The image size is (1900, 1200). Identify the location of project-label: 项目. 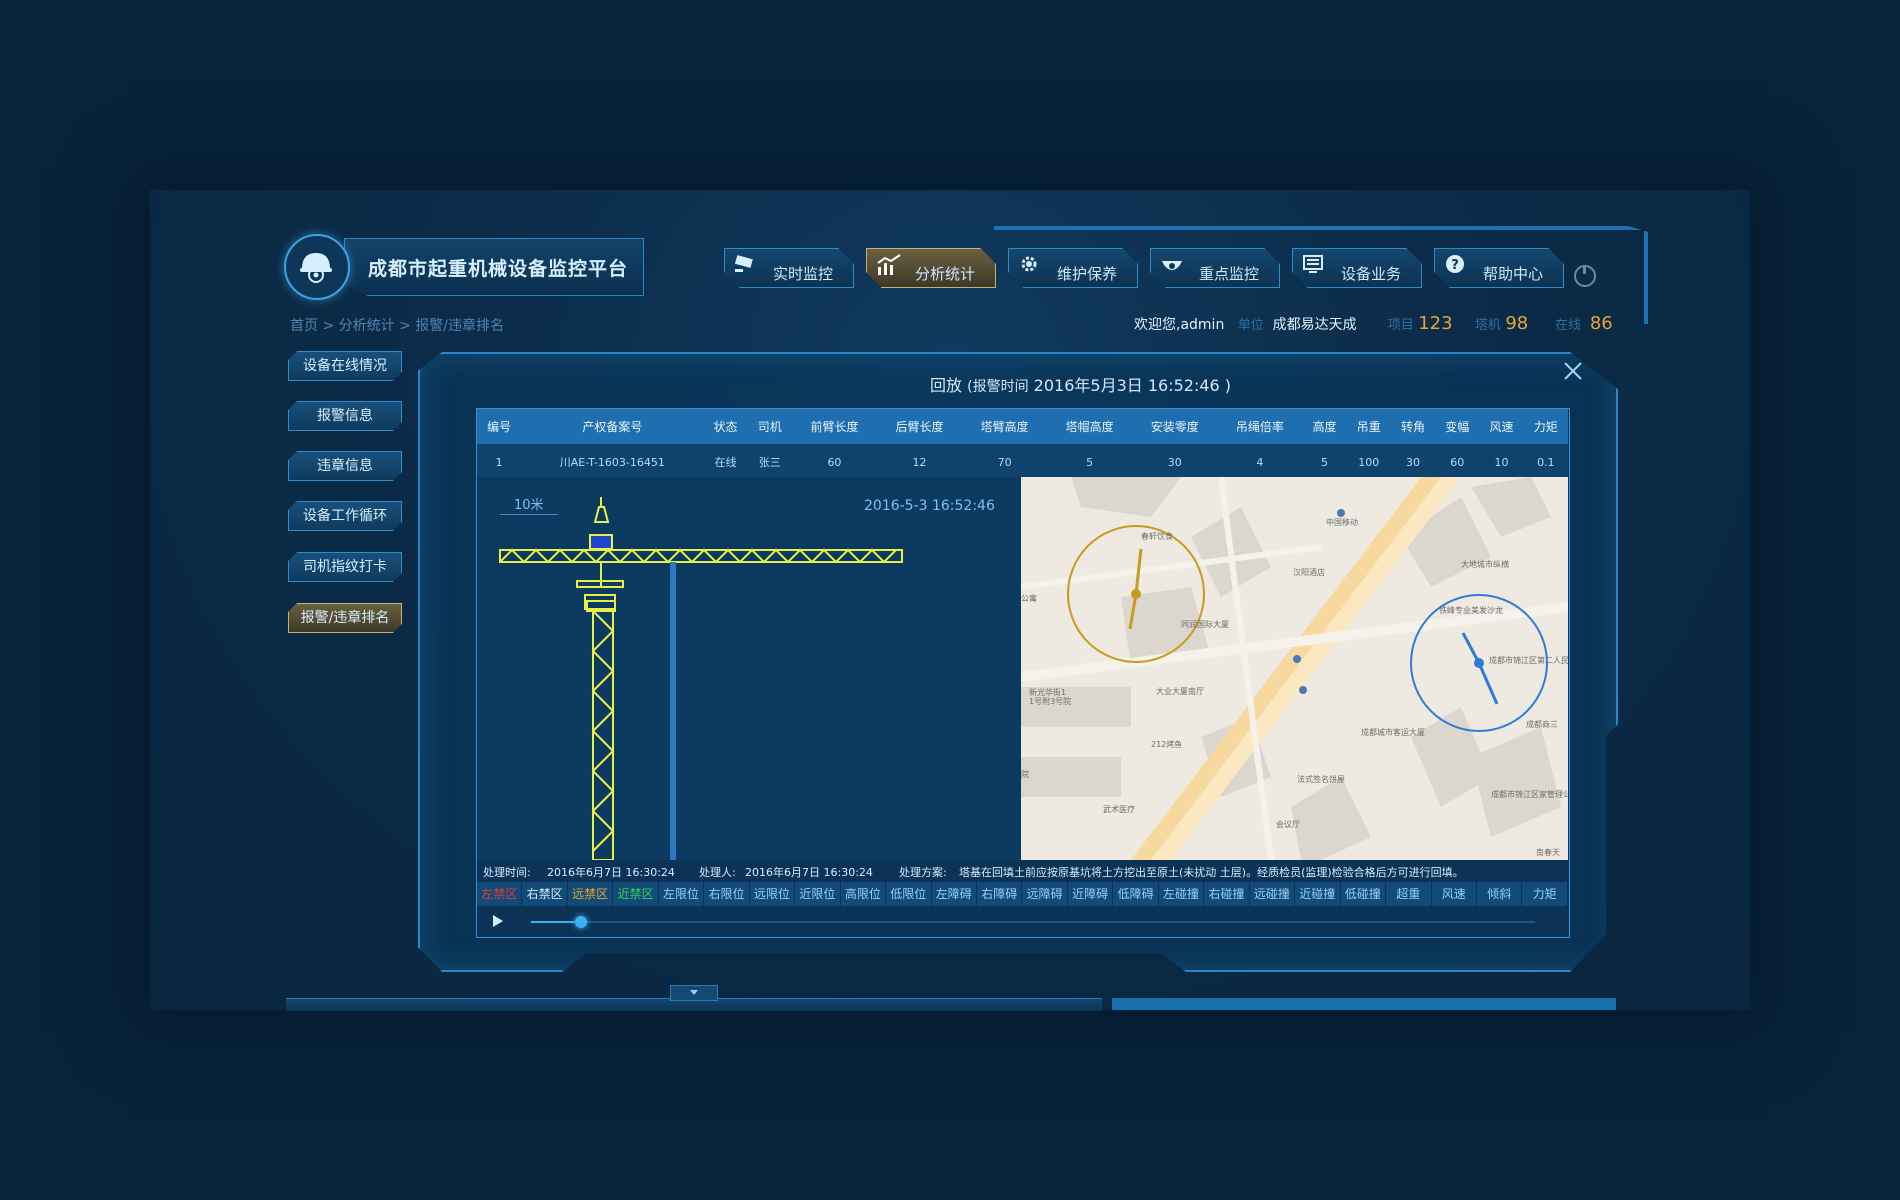
(1400, 325).